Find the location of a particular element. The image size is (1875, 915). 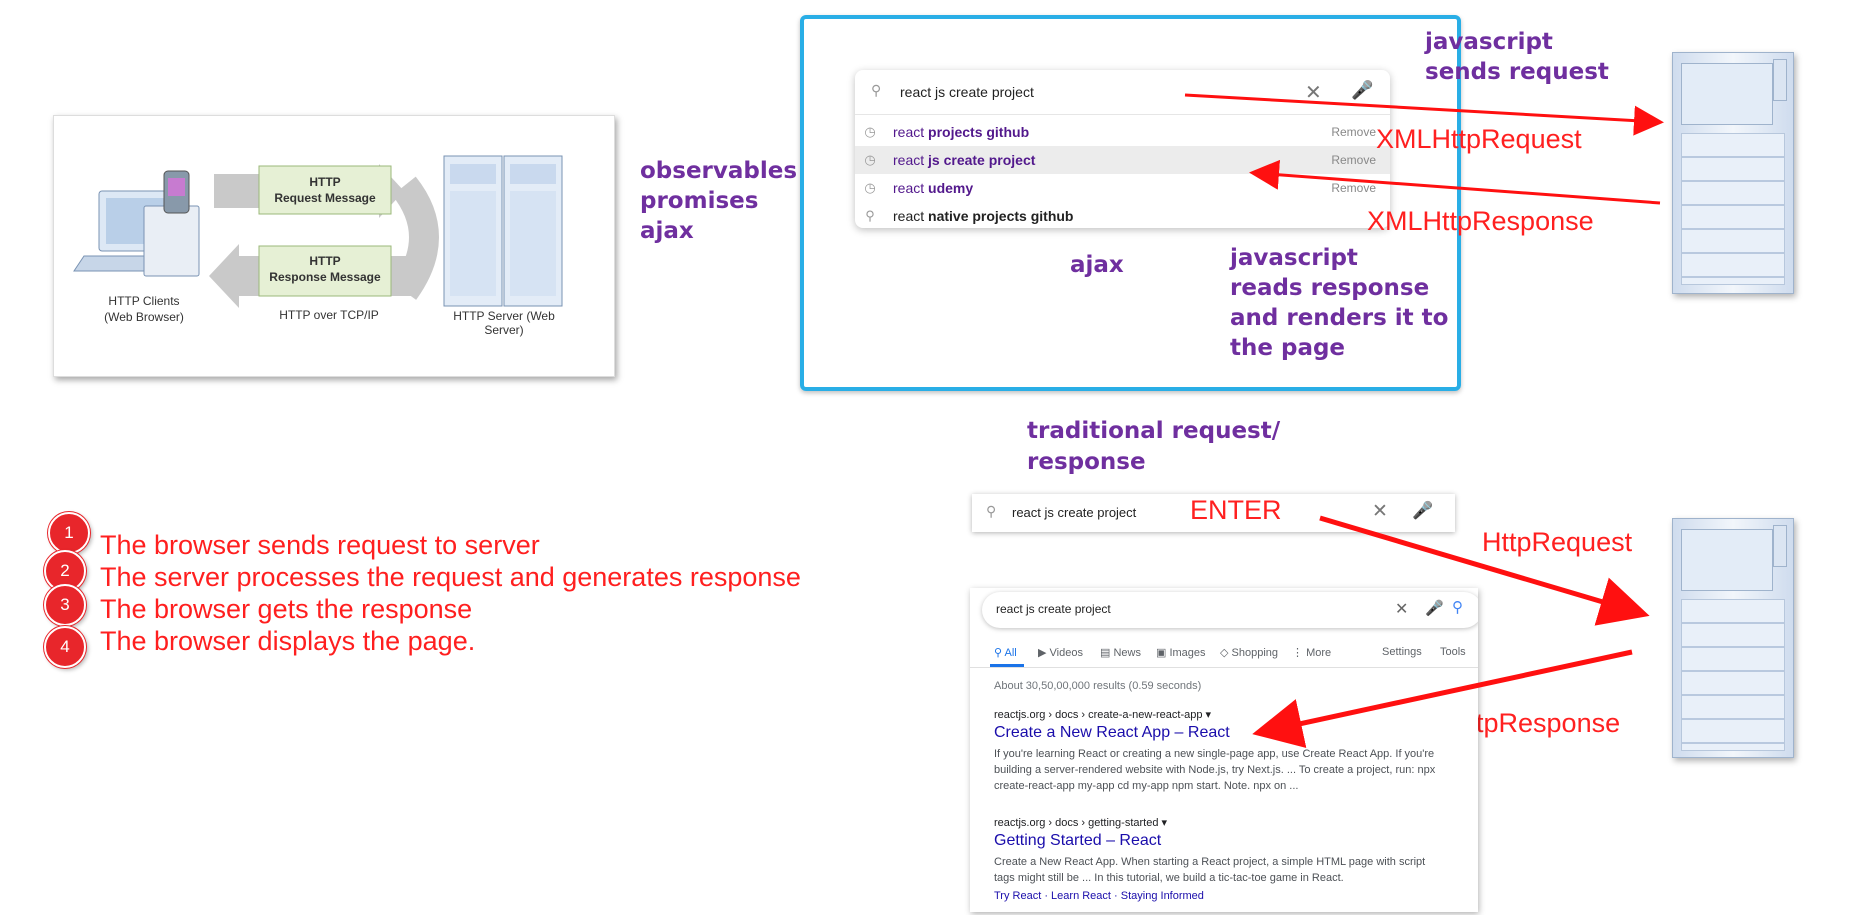

concept-ajax: ajax is located at coordinates (667, 231).